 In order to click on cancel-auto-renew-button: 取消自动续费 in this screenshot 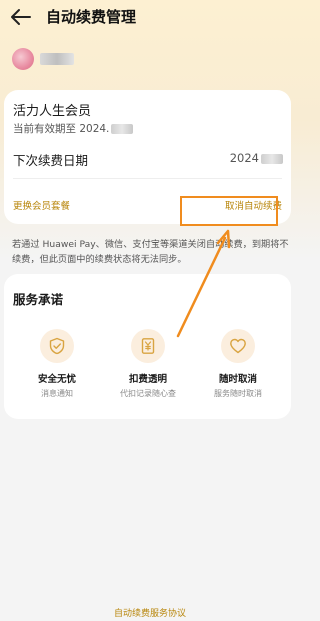, I will do `click(253, 205)`.